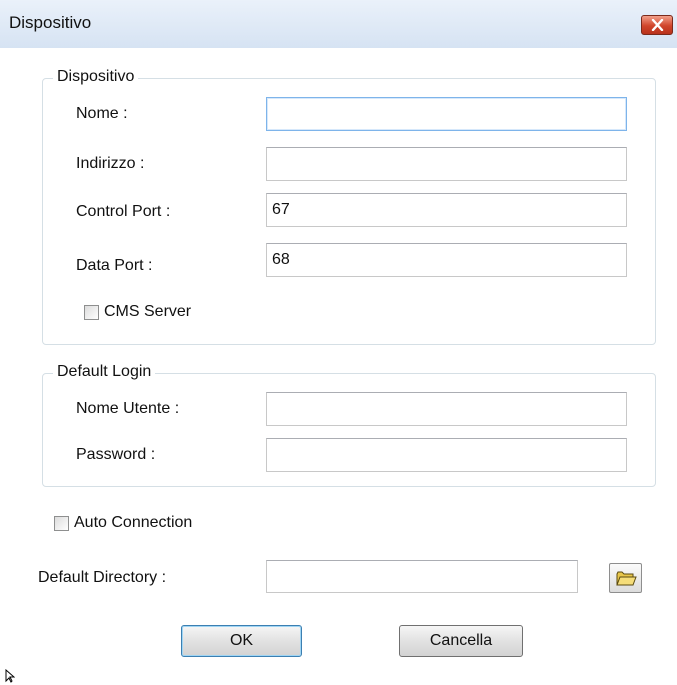  I want to click on username-label: Nome Utente :, so click(128, 408).